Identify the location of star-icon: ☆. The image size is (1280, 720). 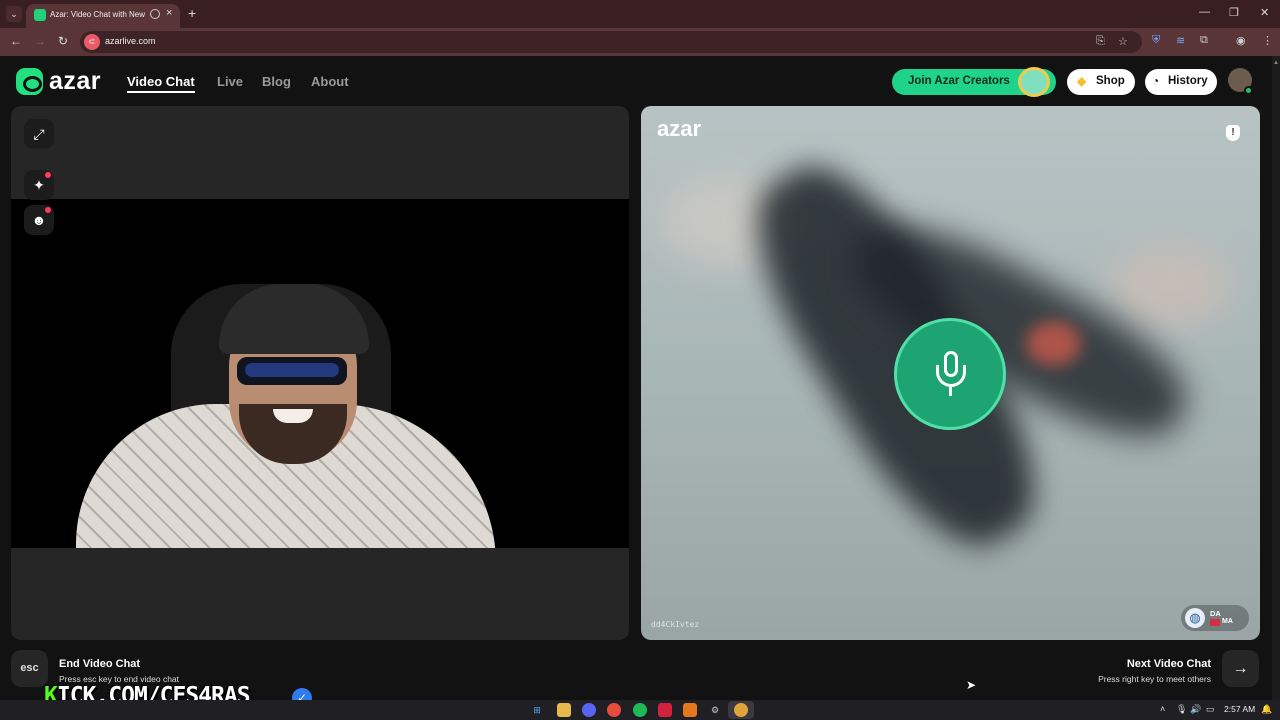
(1123, 41).